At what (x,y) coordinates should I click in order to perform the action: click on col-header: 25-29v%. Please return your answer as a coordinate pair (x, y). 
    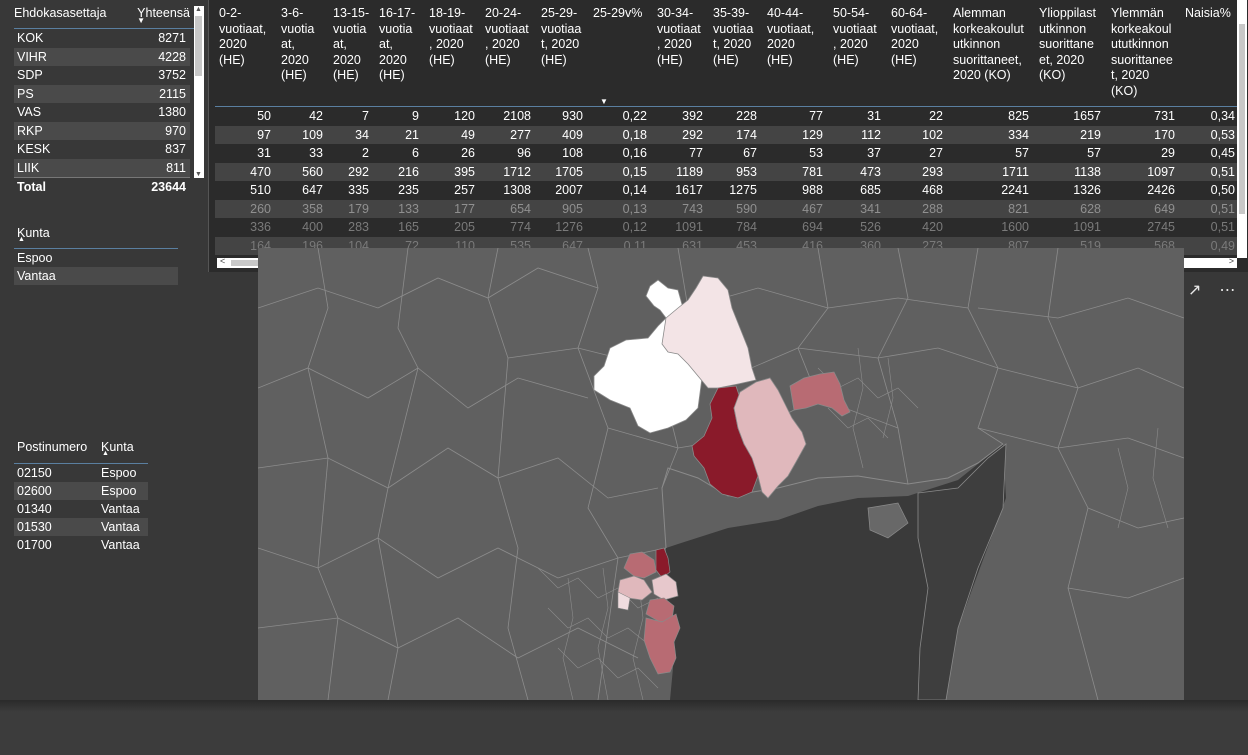
    Looking at the image, I should click on (621, 53).